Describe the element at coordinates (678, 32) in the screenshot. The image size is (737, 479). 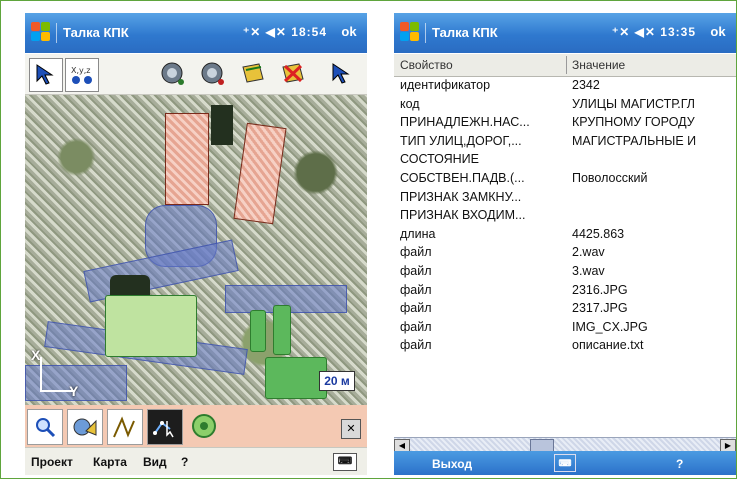
I see `clock: 13:35` at that location.